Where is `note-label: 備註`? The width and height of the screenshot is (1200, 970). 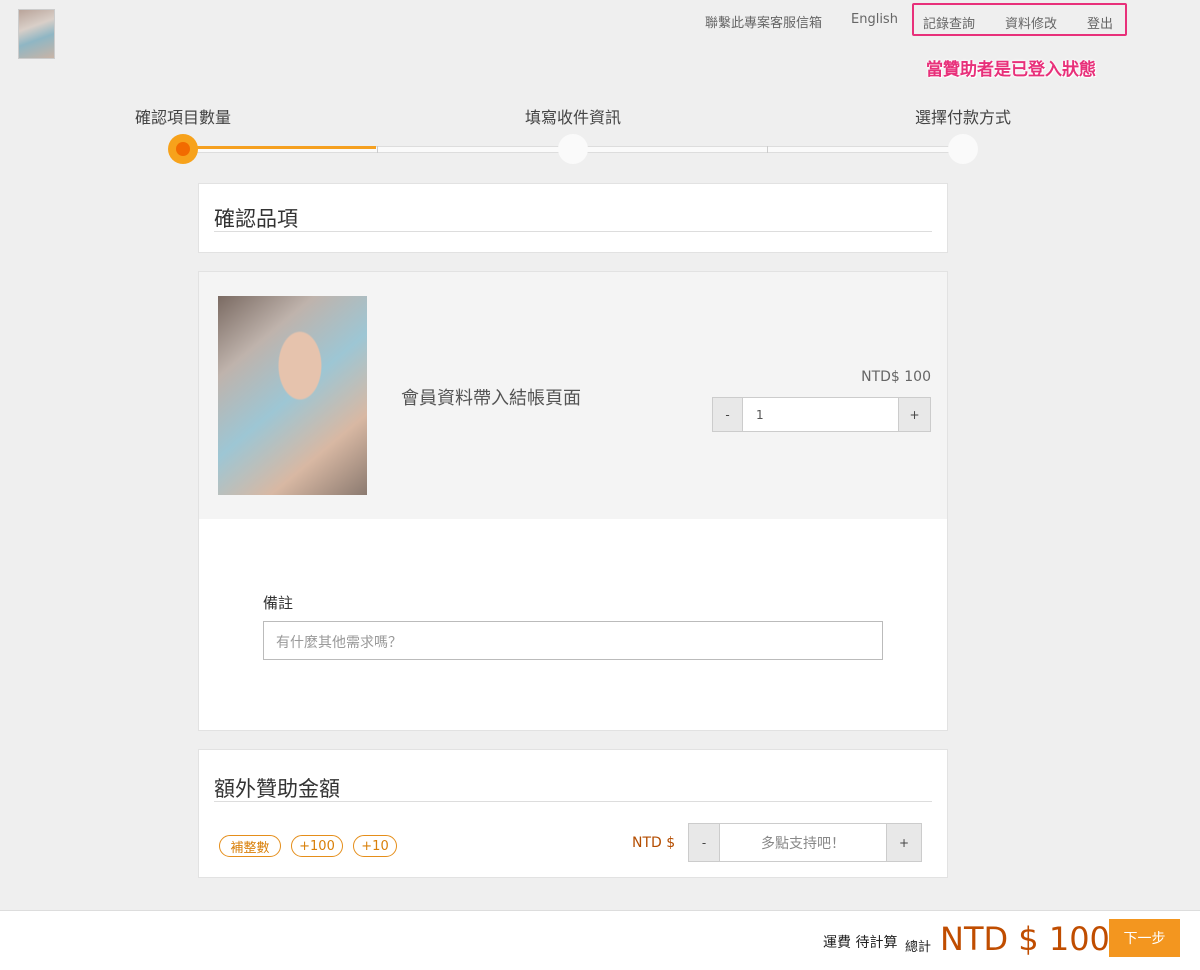
note-label: 備註 is located at coordinates (278, 603).